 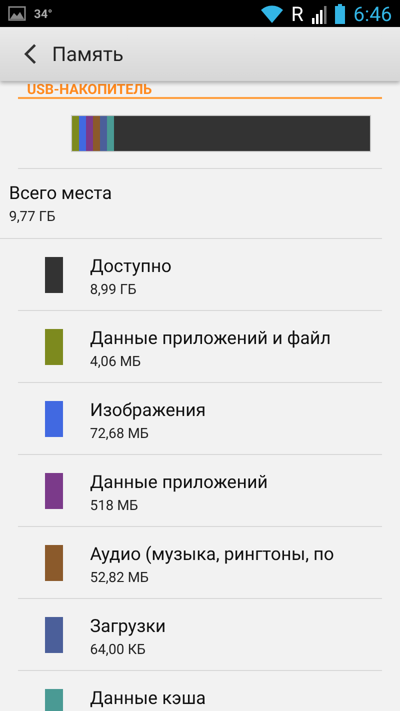 What do you see at coordinates (114, 290) in the screenshot?
I see `category-size: 8,99 ГБ` at bounding box center [114, 290].